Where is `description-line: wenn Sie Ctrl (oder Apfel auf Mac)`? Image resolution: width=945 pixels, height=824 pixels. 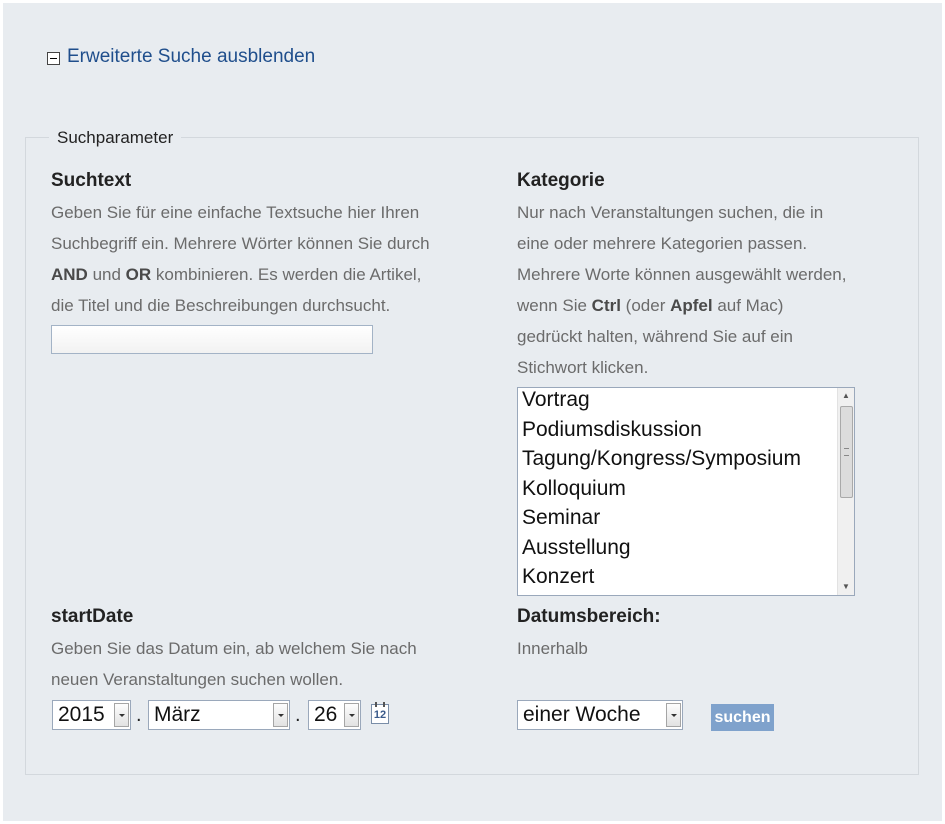
description-line: wenn Sie Ctrl (oder Apfel auf Mac) is located at coordinates (681, 305).